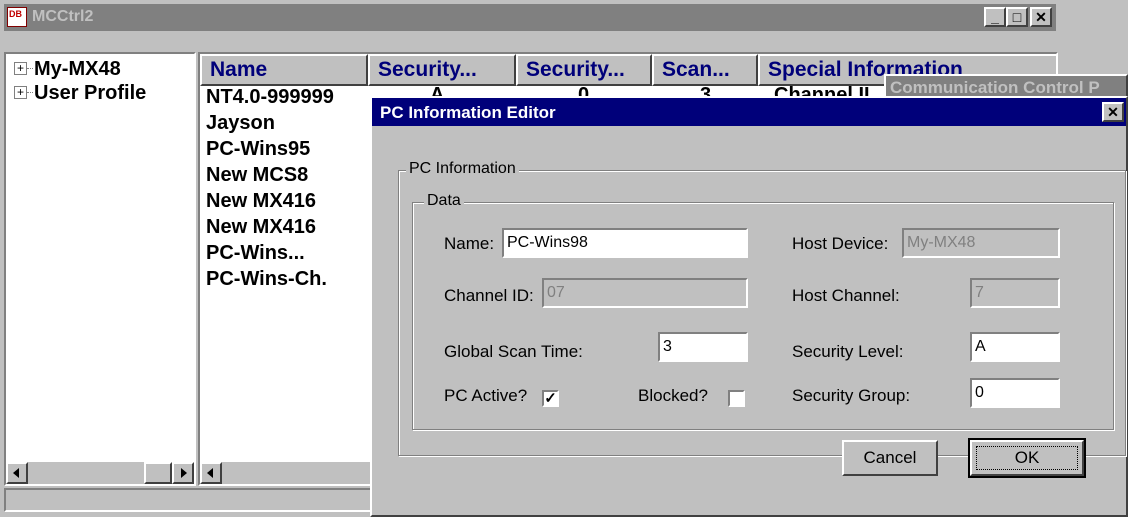 This screenshot has width=1128, height=517. I want to click on security-group-label: Security Group:, so click(851, 395).